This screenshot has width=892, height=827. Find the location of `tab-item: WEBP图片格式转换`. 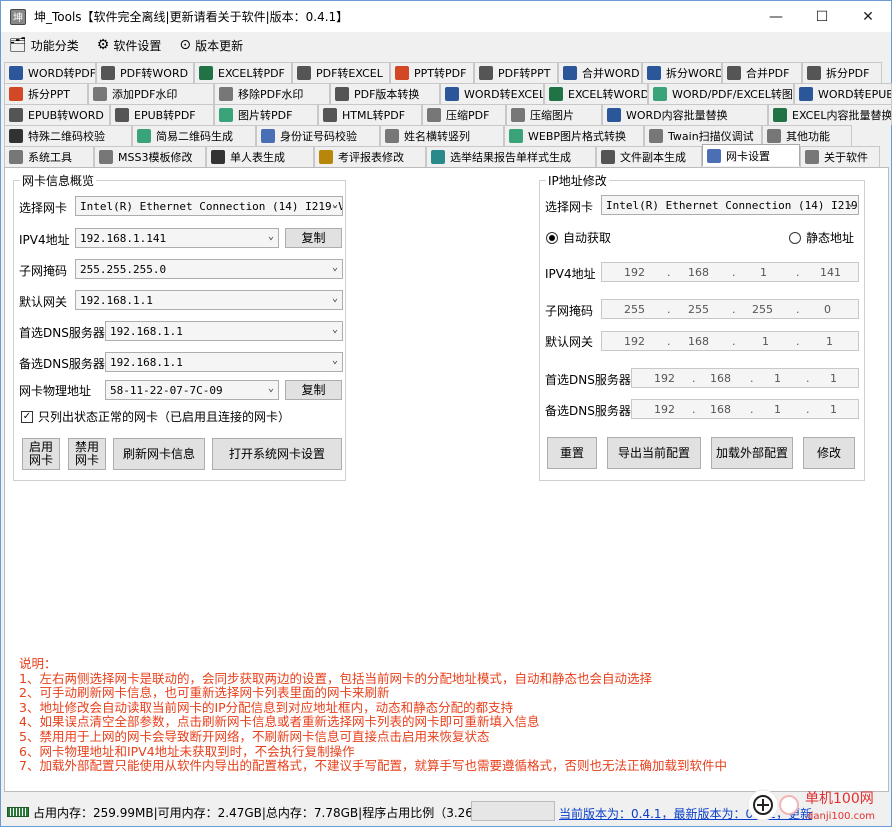

tab-item: WEBP图片格式转换 is located at coordinates (574, 135).